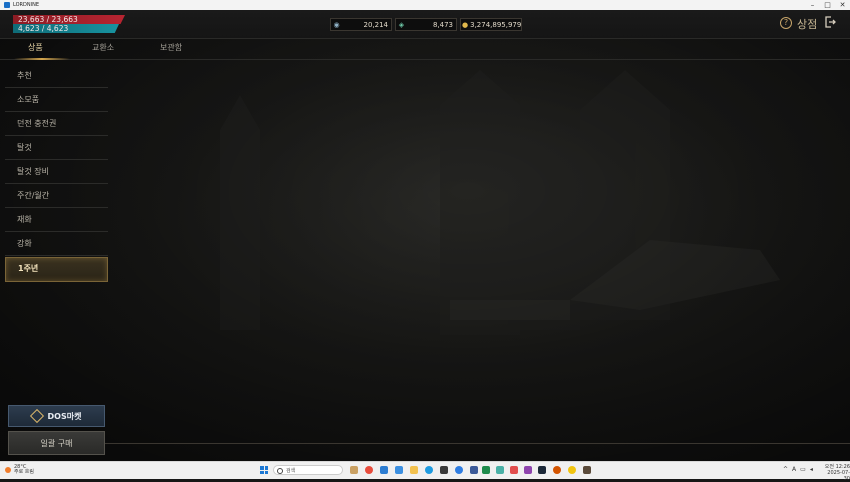 Image resolution: width=850 pixels, height=482 pixels. Describe the element at coordinates (56, 269) in the screenshot. I see `sidebar-item-anniversary: 1주년` at that location.